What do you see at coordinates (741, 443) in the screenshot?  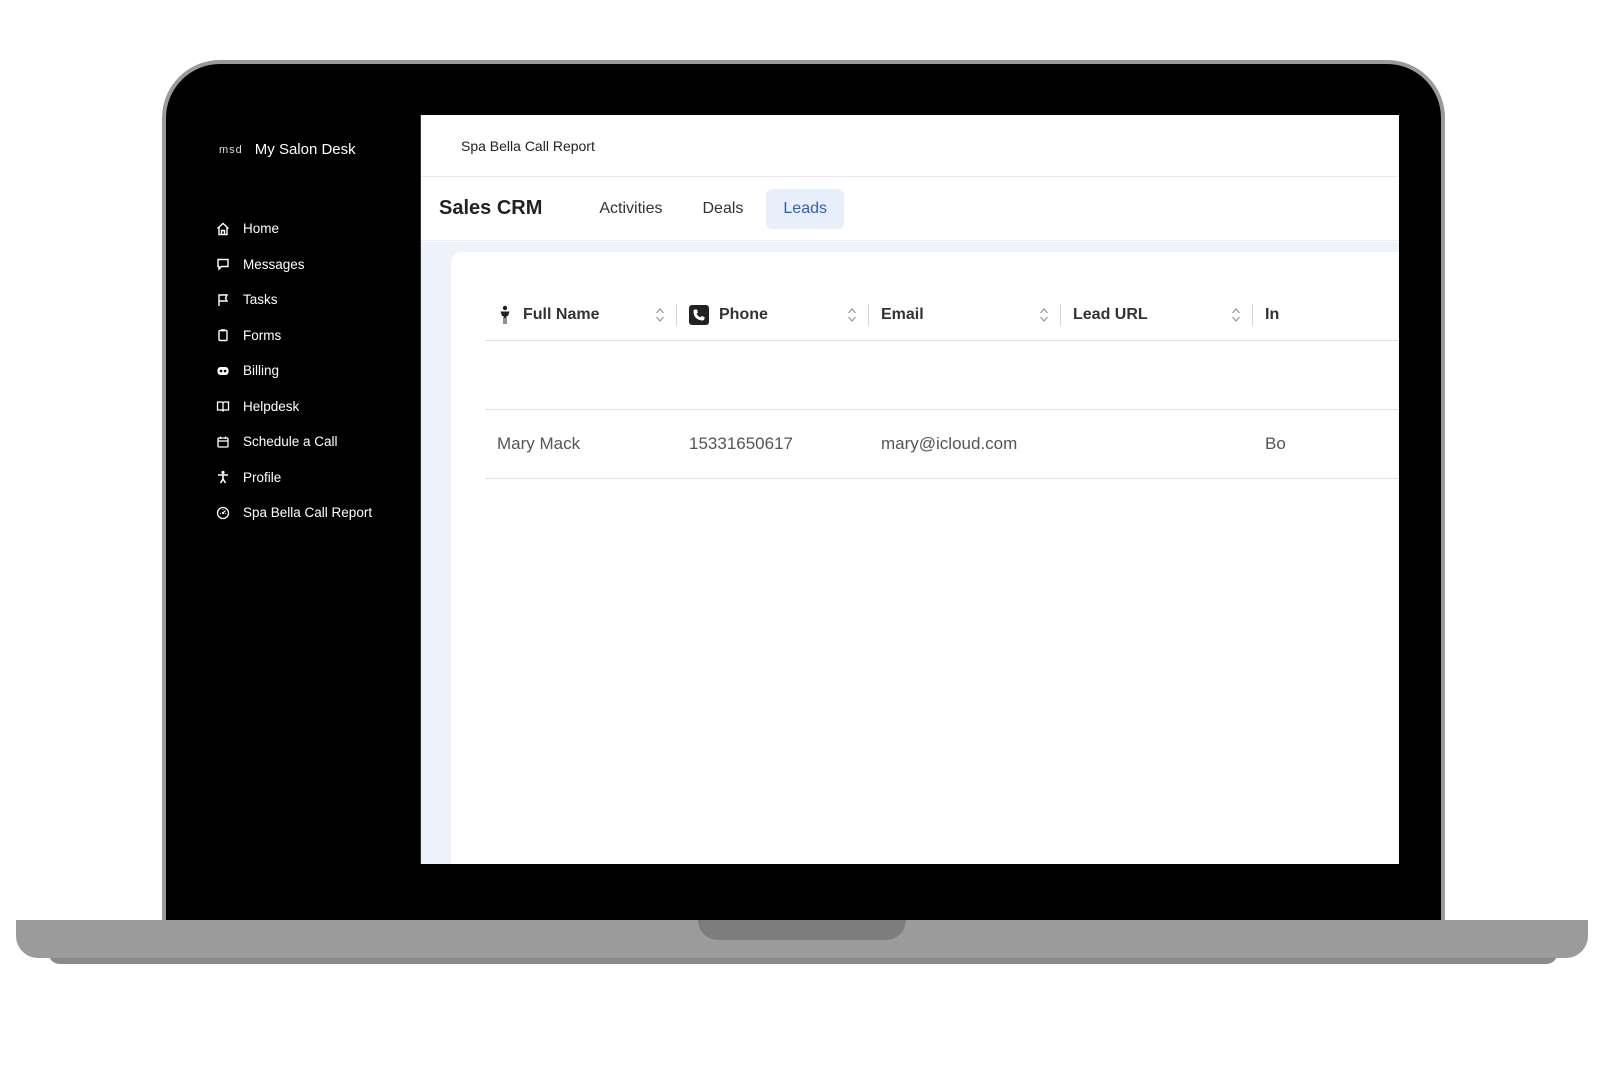 I see `cell-phone: 15331650617` at bounding box center [741, 443].